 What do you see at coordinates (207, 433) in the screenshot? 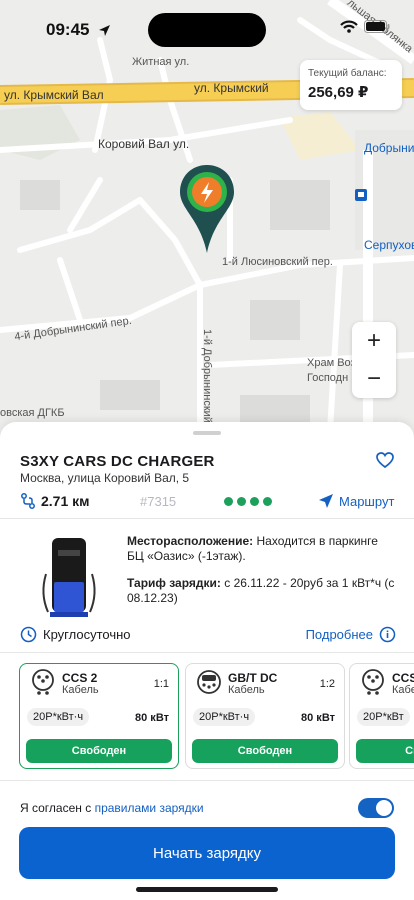
I see `sheet-handle` at bounding box center [207, 433].